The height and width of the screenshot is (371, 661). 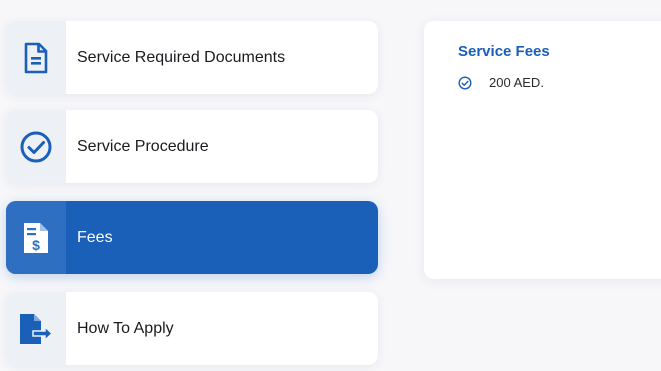 I want to click on tab-service-procedure: Service Procedure, so click(x=192, y=146).